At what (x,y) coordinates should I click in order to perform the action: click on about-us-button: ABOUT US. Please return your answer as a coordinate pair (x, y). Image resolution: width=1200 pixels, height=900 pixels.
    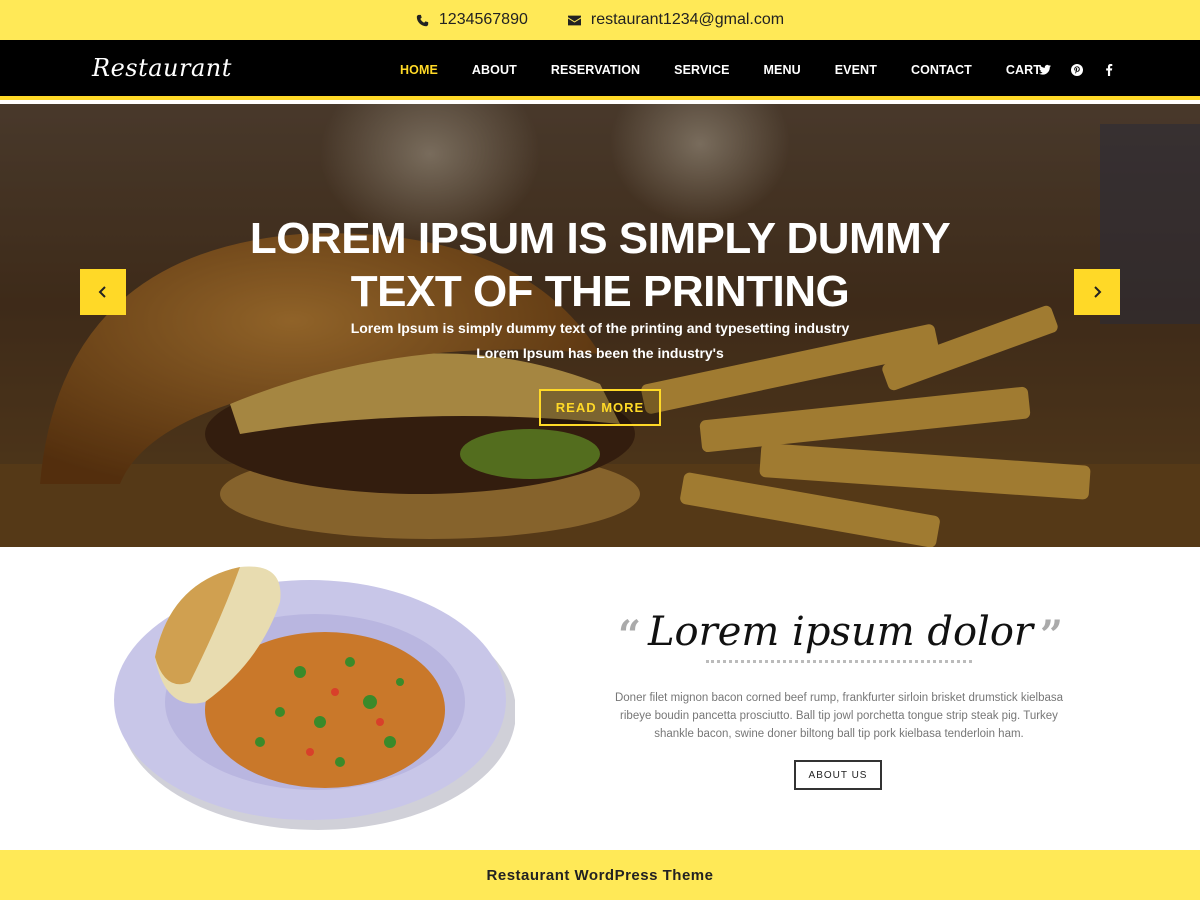
    Looking at the image, I should click on (838, 775).